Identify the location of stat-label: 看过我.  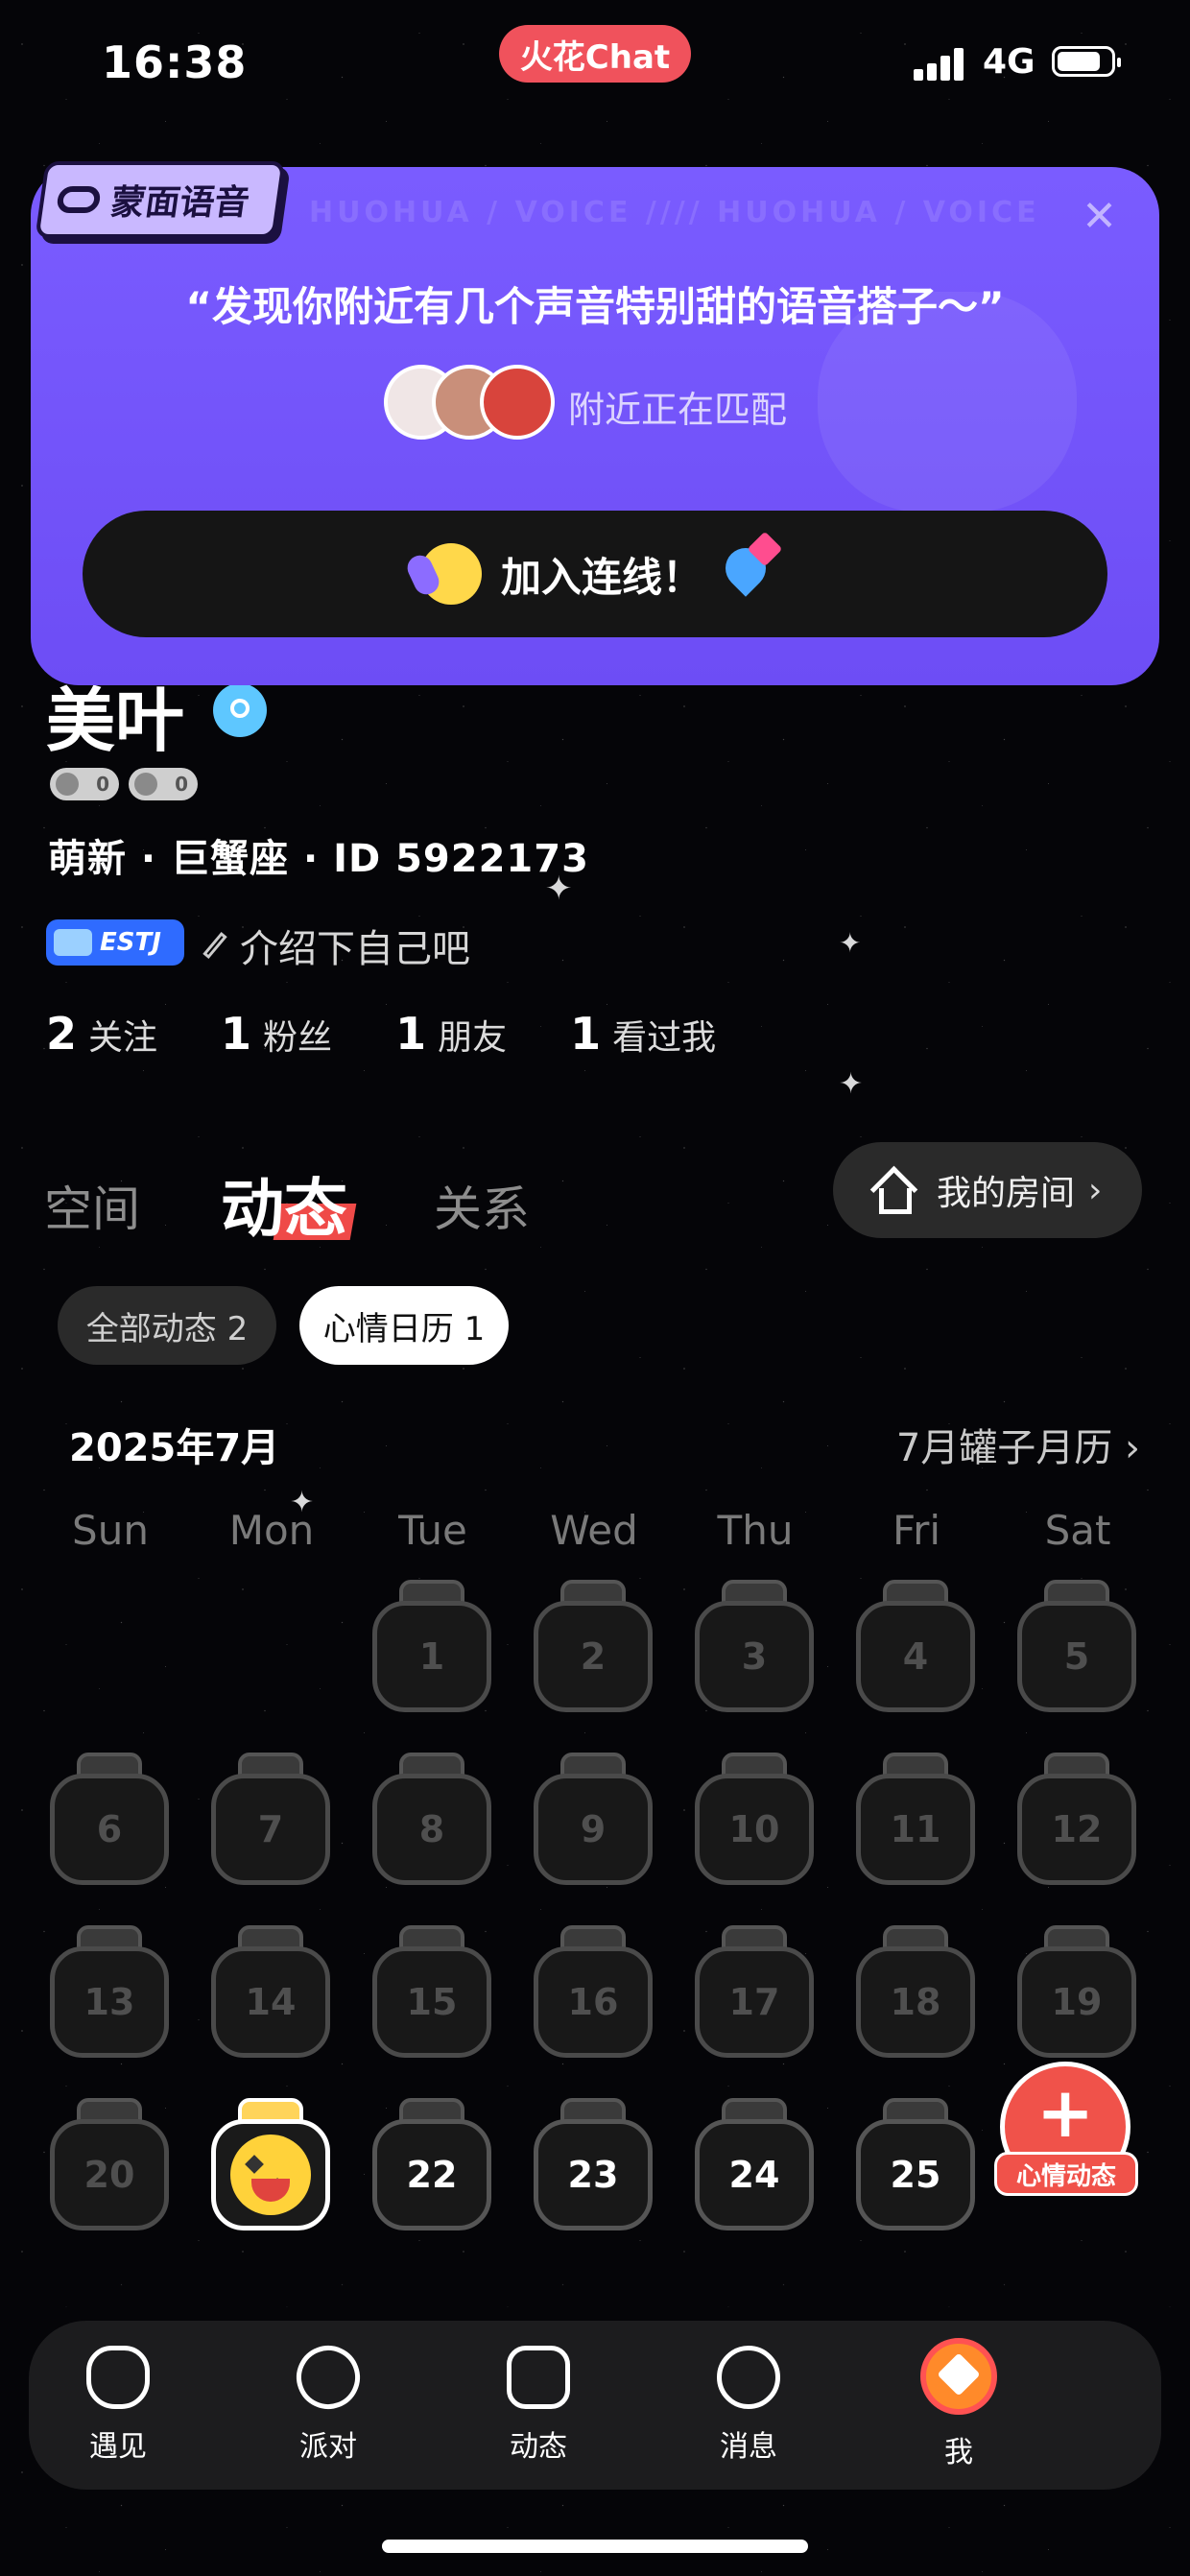
(665, 1038).